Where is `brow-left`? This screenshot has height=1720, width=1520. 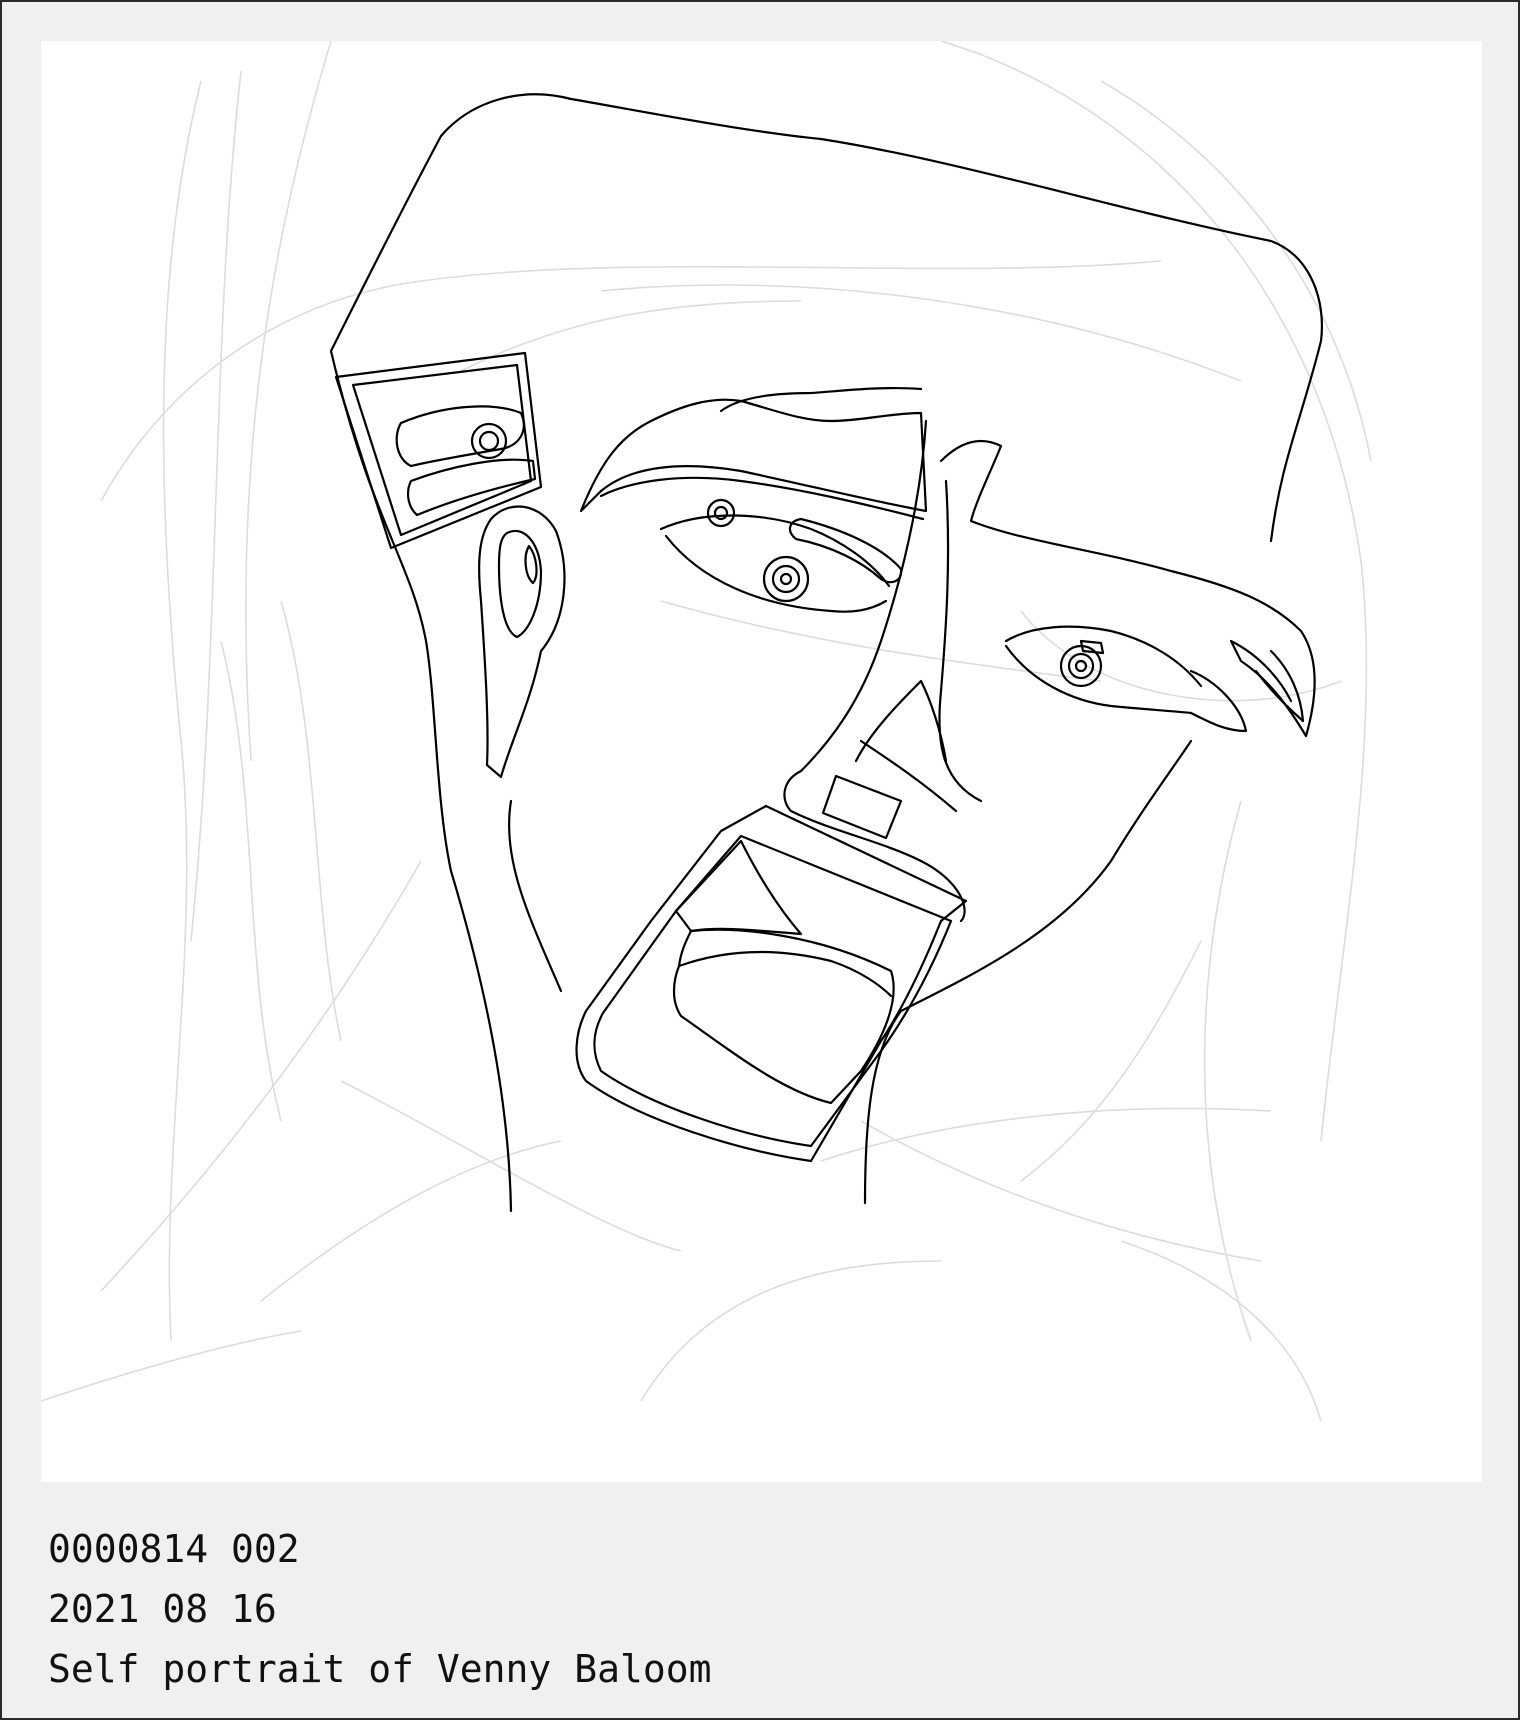
brow-left is located at coordinates (753, 455).